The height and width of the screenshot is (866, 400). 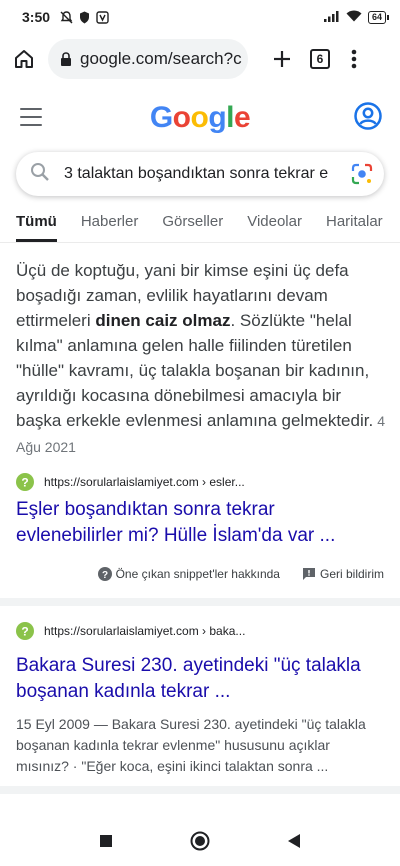 I want to click on system-nav-bar, so click(x=200, y=843).